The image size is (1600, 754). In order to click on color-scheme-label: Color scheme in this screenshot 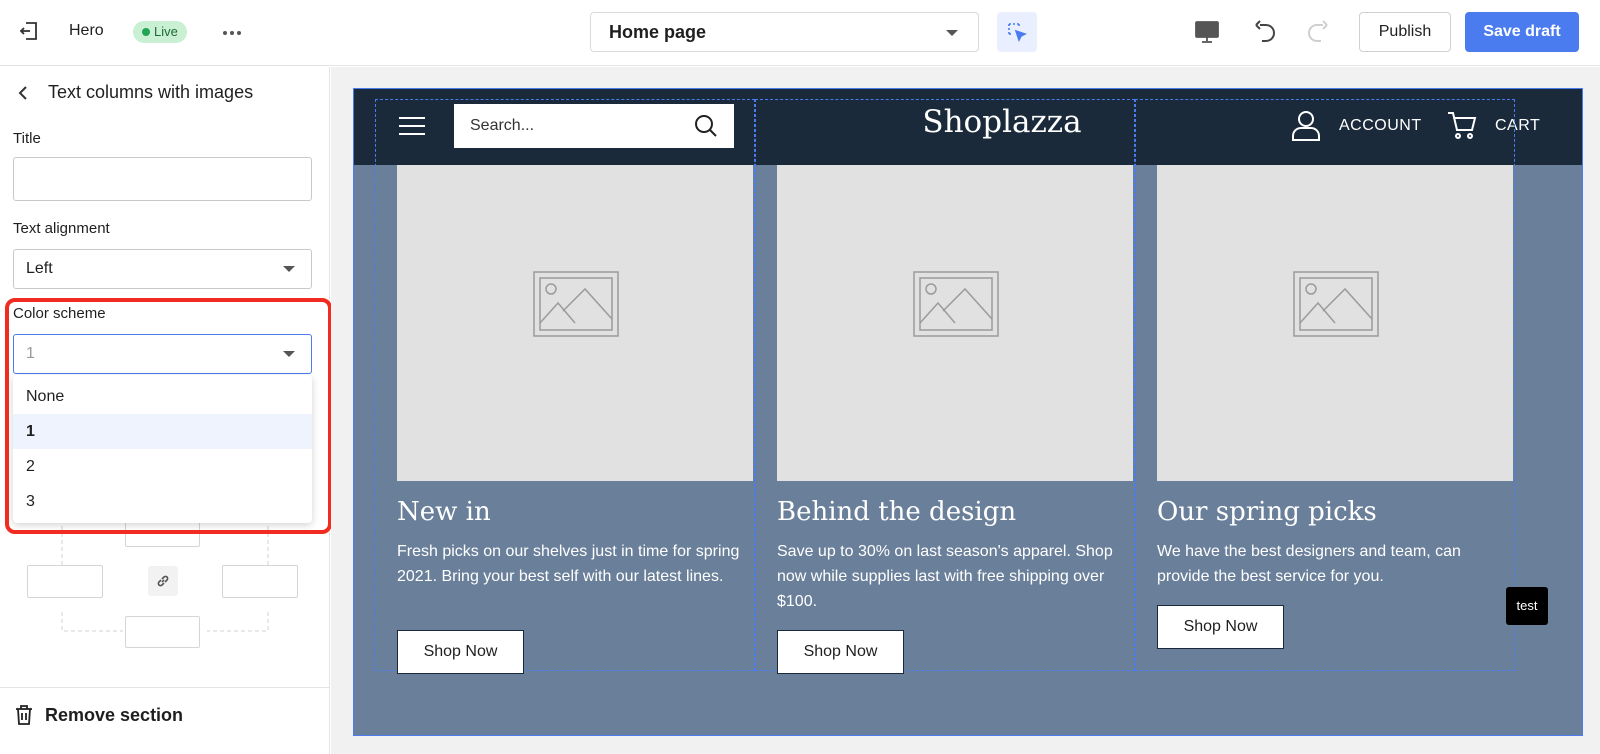, I will do `click(59, 313)`.